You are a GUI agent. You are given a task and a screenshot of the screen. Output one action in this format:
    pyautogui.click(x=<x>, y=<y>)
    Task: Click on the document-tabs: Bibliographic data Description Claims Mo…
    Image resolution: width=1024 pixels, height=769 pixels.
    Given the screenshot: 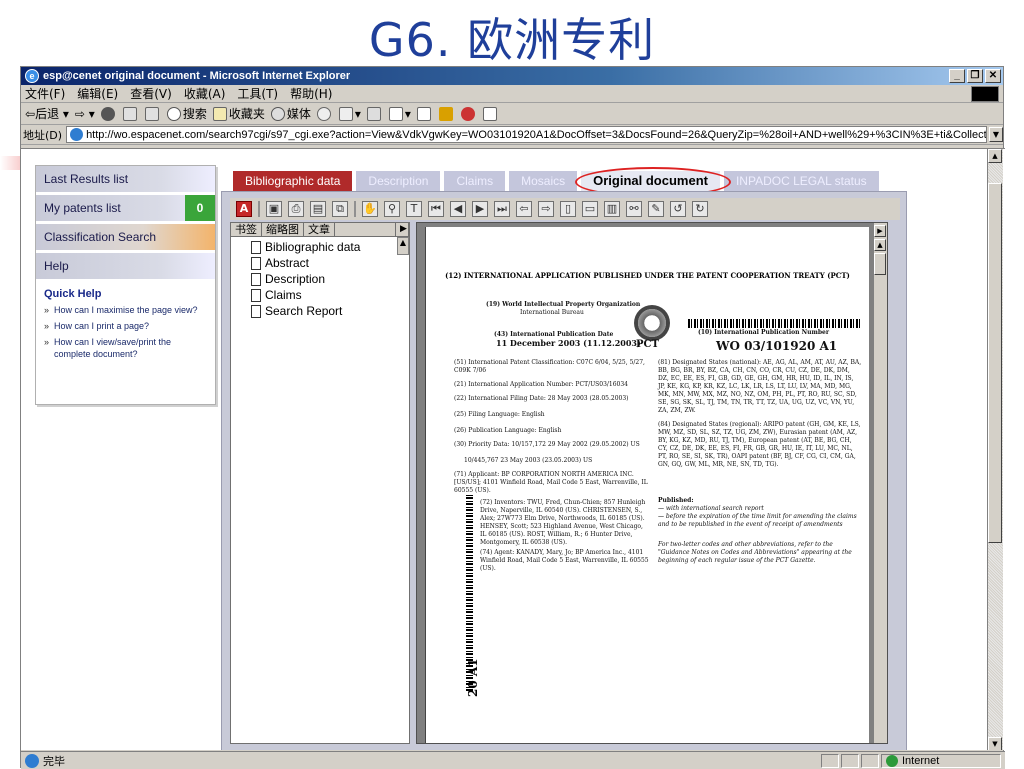 What is the action you would take?
    pyautogui.click(x=558, y=181)
    